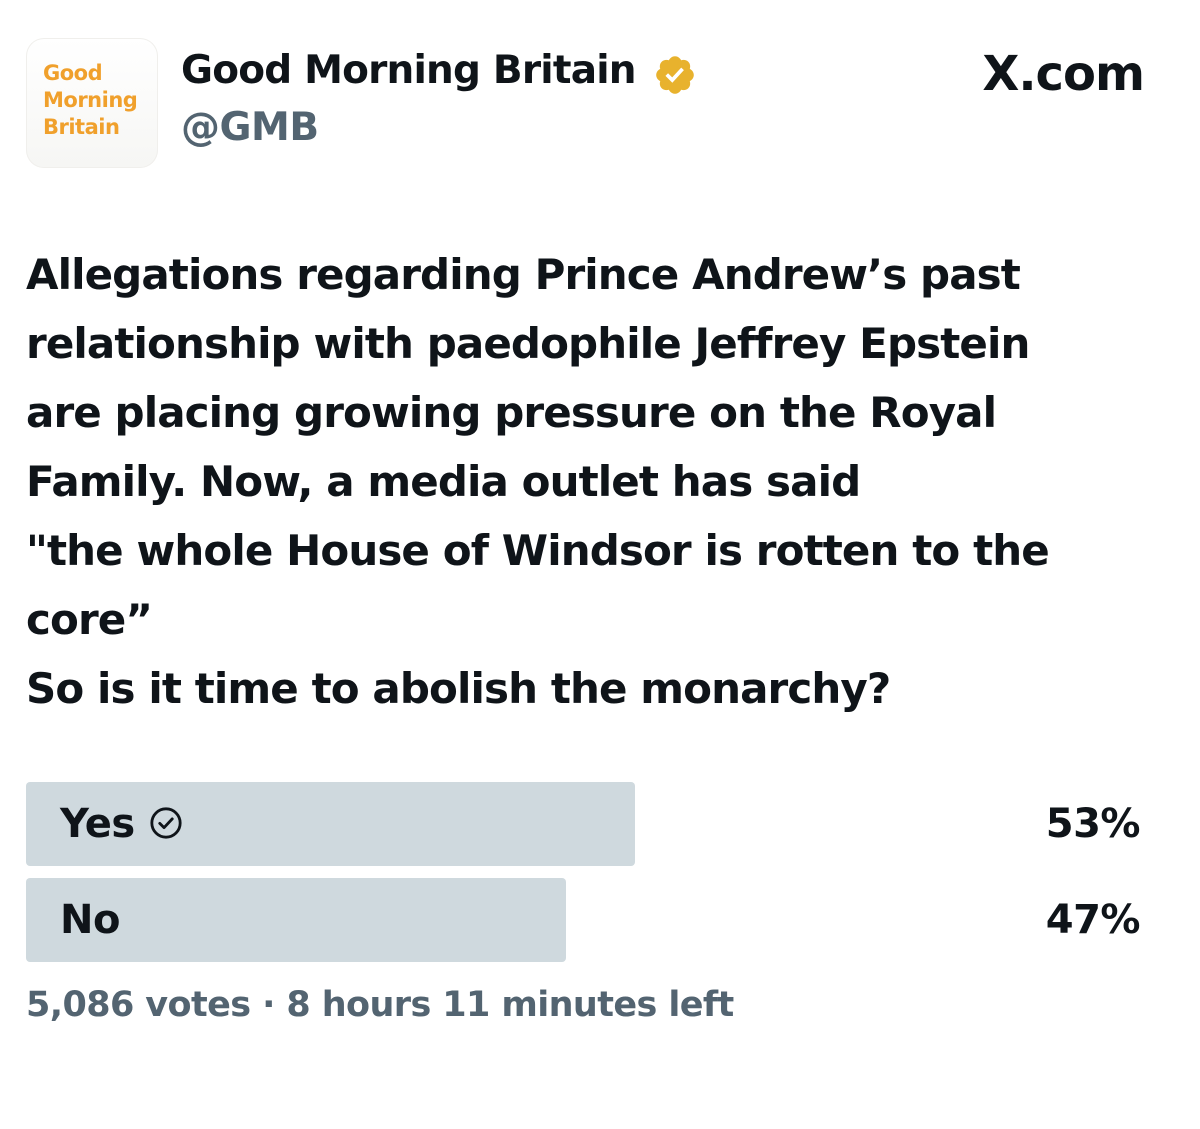  What do you see at coordinates (409, 70) in the screenshot?
I see `display-name: Good Morning Britain` at bounding box center [409, 70].